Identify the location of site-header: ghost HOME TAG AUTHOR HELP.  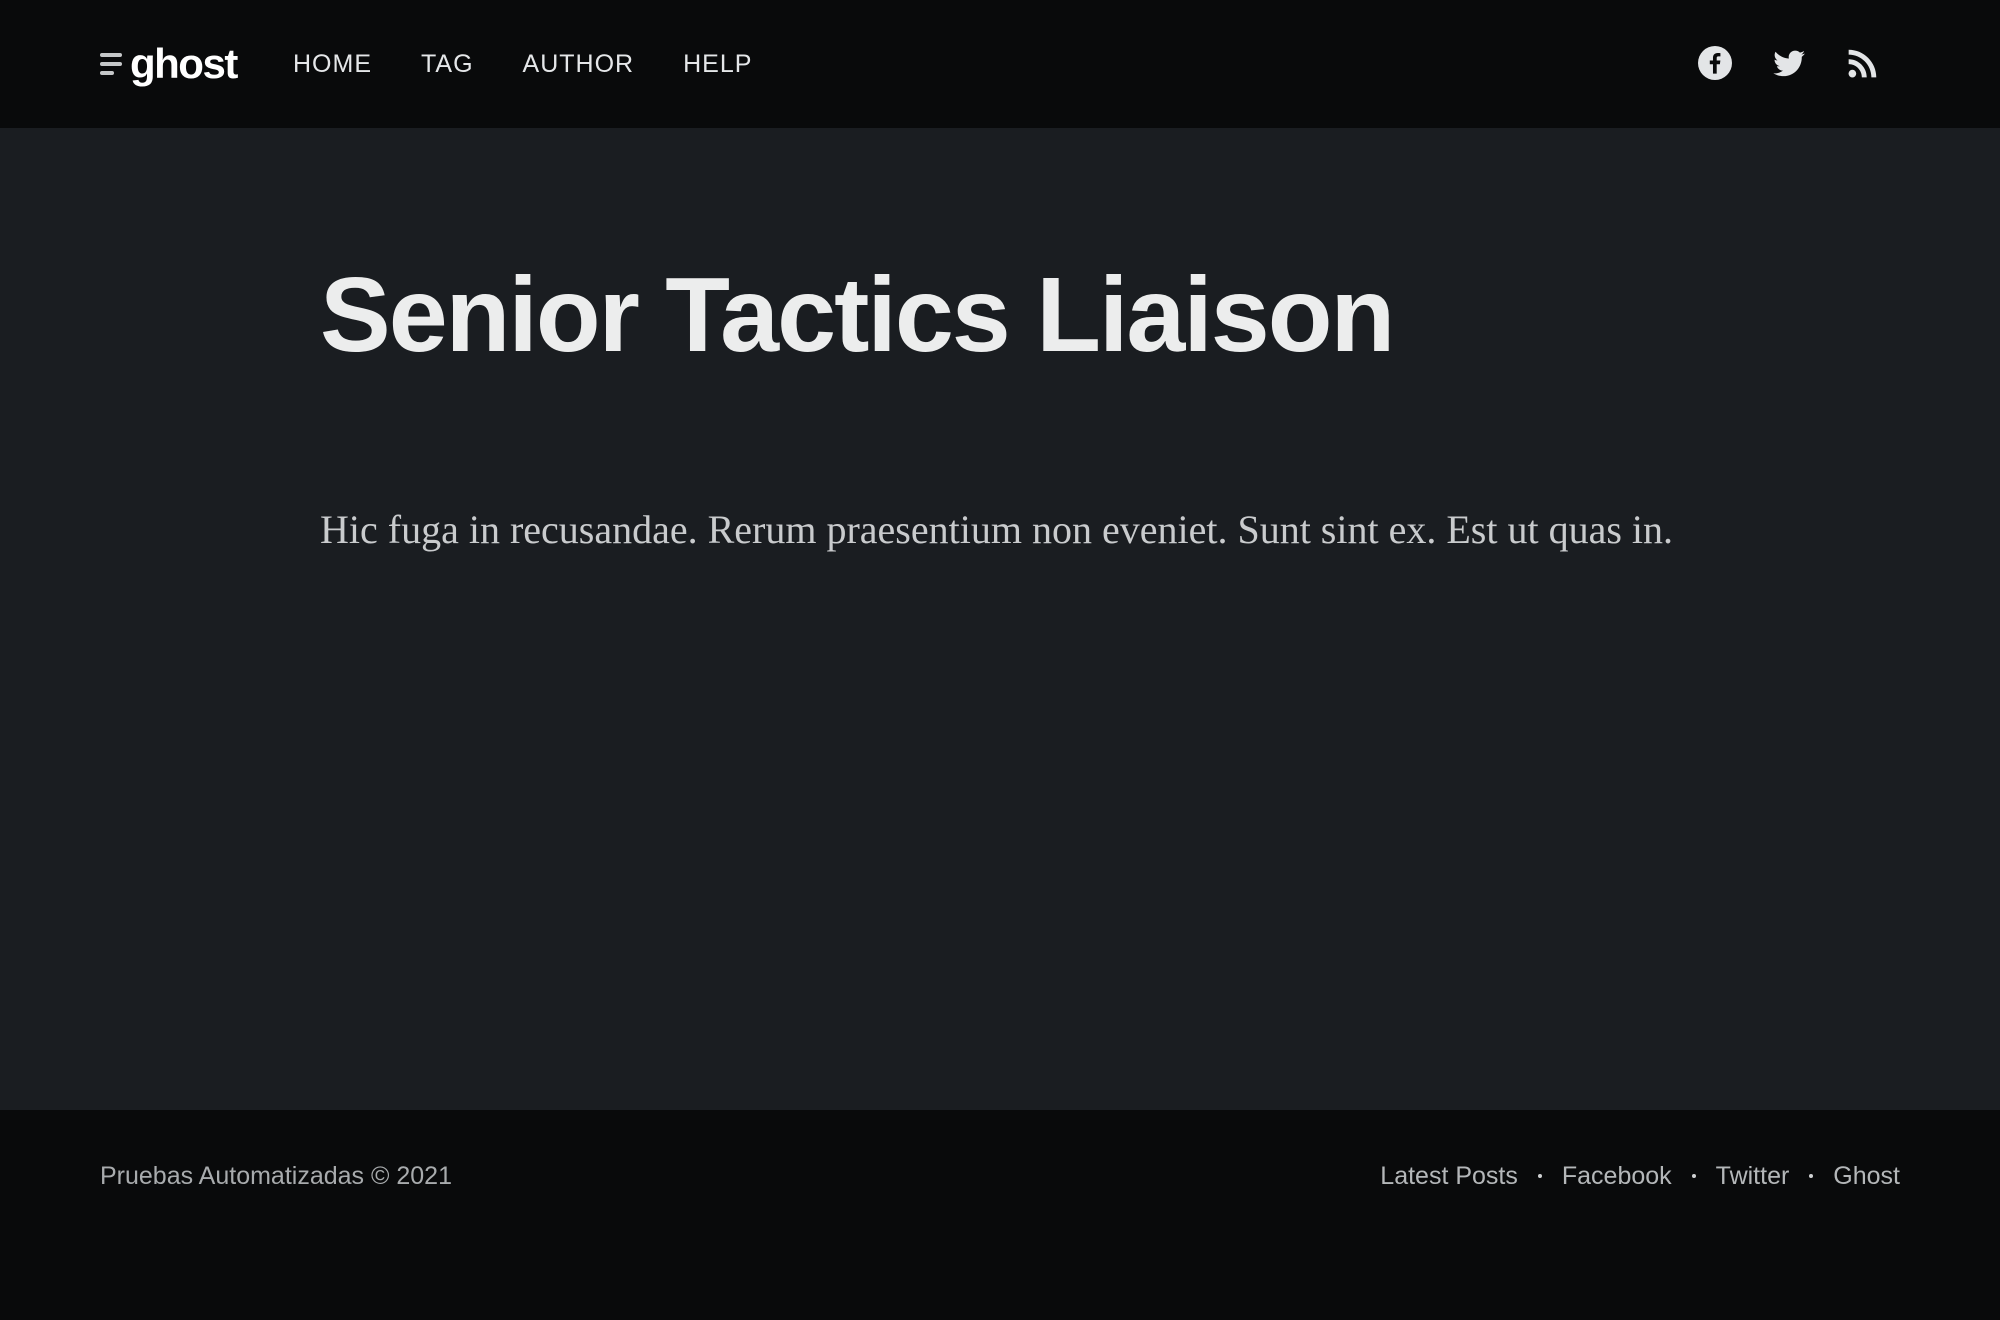
(1000, 64).